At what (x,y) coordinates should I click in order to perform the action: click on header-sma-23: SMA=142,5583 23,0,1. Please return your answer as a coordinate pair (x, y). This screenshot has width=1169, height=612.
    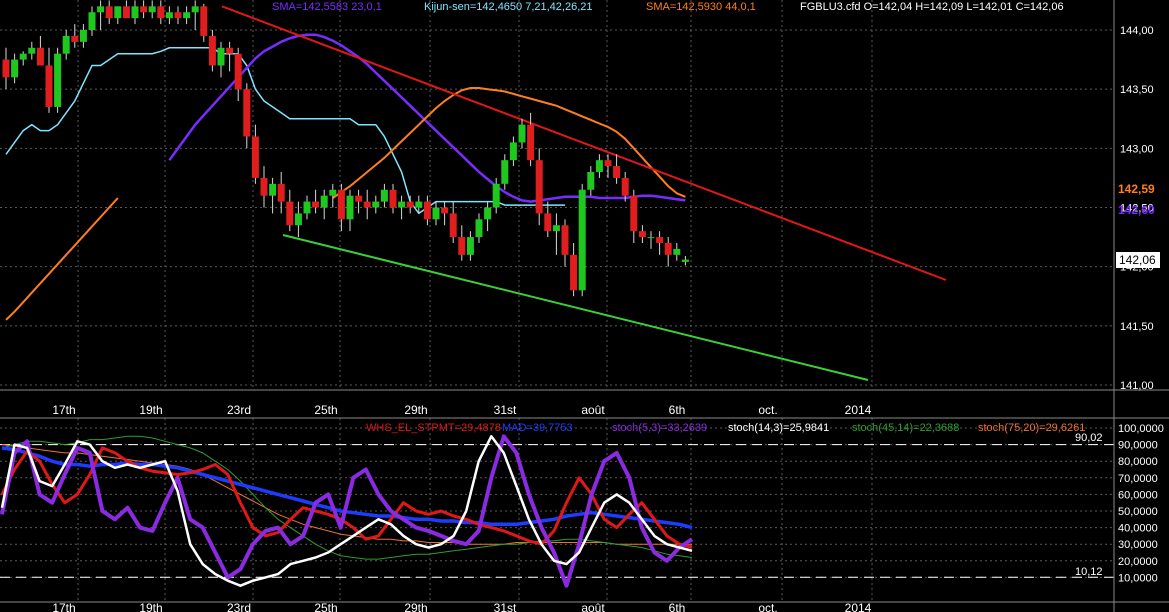
    Looking at the image, I should click on (327, 7).